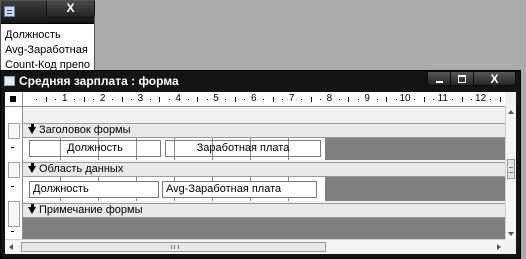 Image resolution: width=526 pixels, height=259 pixels. Describe the element at coordinates (462, 78) in the screenshot. I see `maximize-button` at that location.